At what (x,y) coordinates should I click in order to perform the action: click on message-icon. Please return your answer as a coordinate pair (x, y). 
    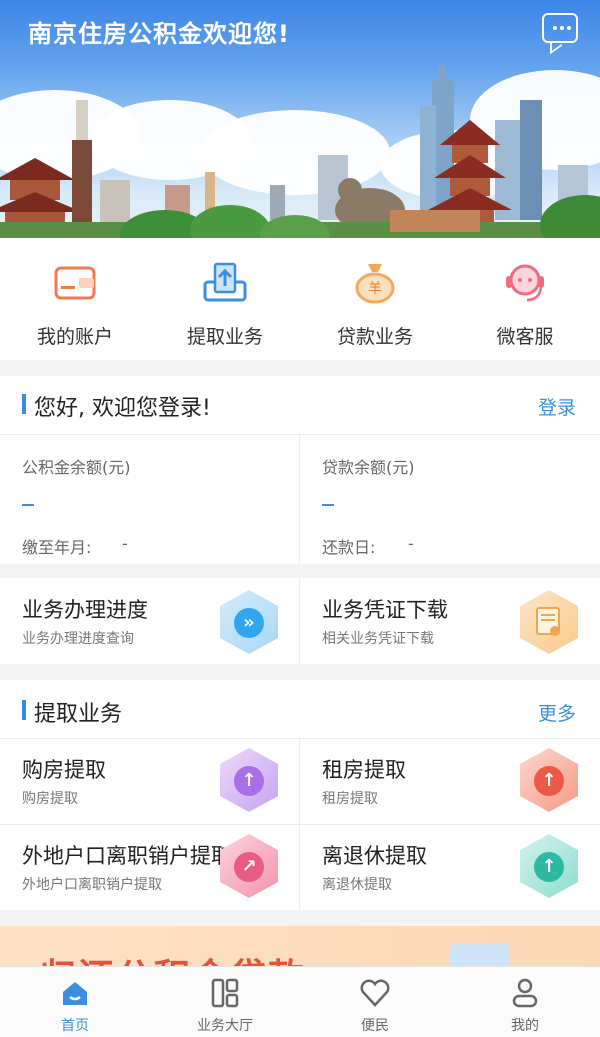
    Looking at the image, I should click on (555, 28).